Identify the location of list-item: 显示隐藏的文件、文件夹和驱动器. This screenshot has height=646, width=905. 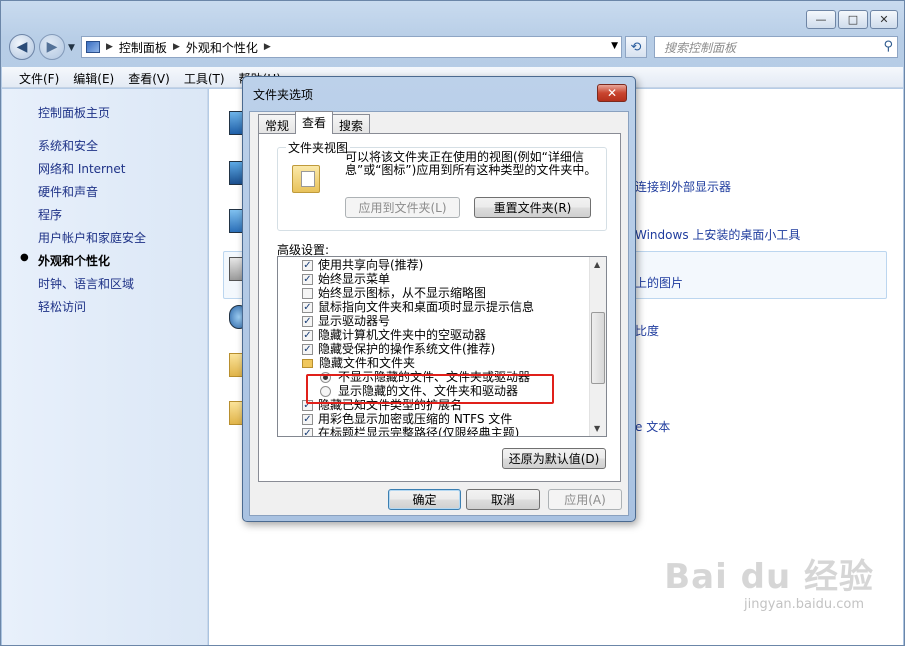
(419, 391).